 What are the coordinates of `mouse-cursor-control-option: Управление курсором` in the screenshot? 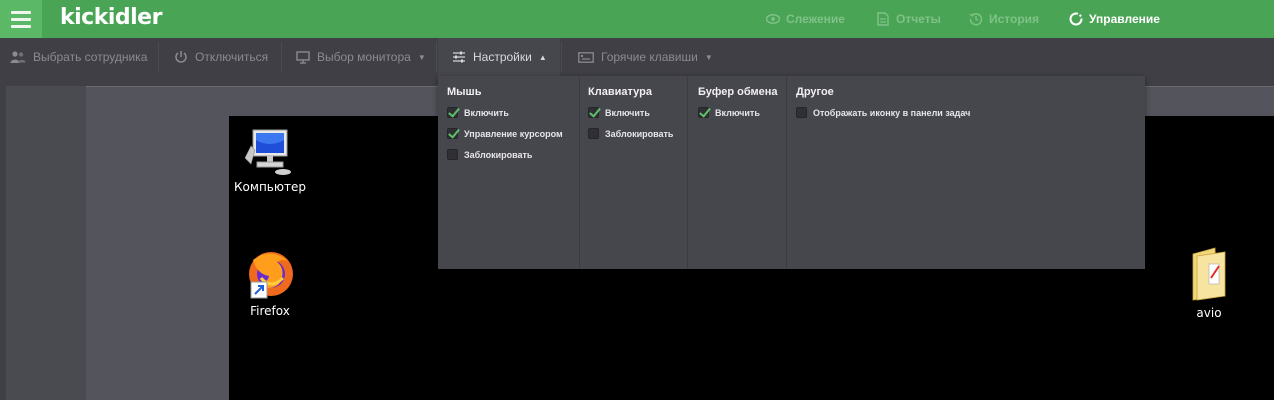 It's located at (505, 133).